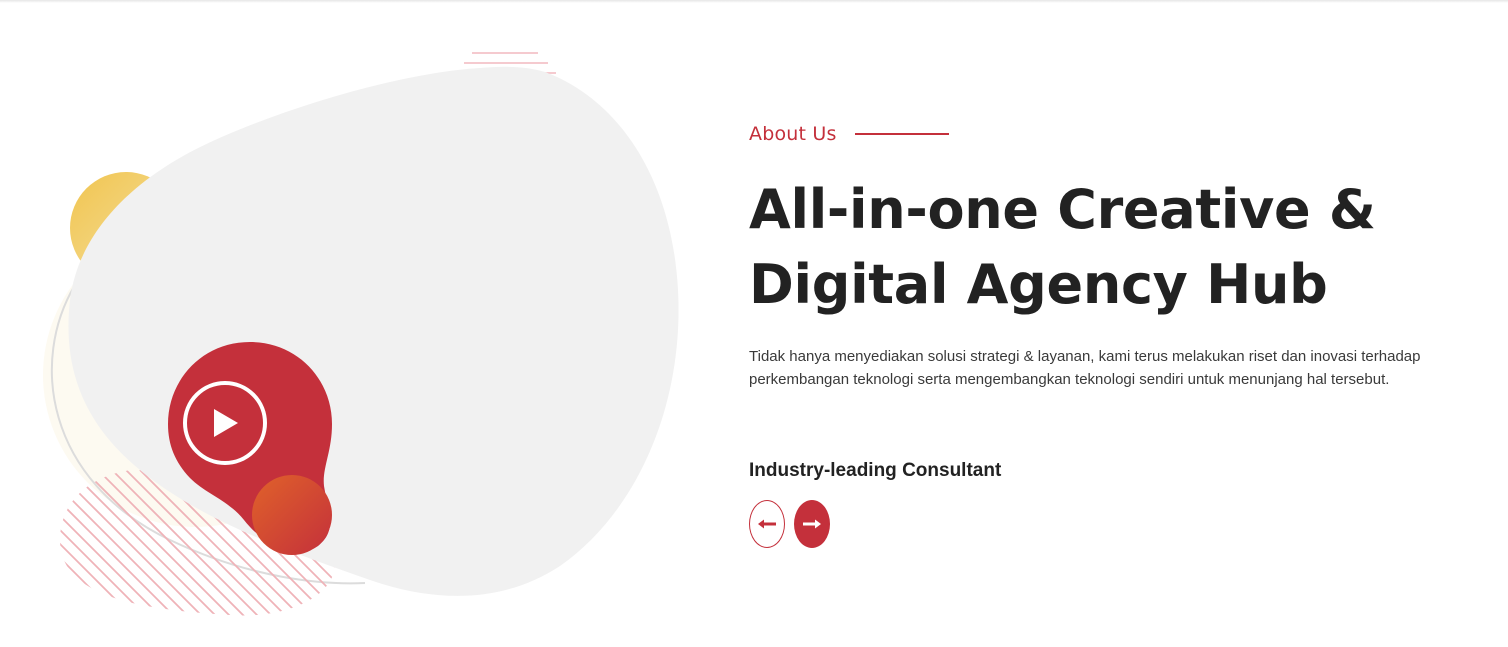 This screenshot has width=1508, height=647. What do you see at coordinates (1062, 209) in the screenshot?
I see `title-line-1: All-in-one Creative &` at bounding box center [1062, 209].